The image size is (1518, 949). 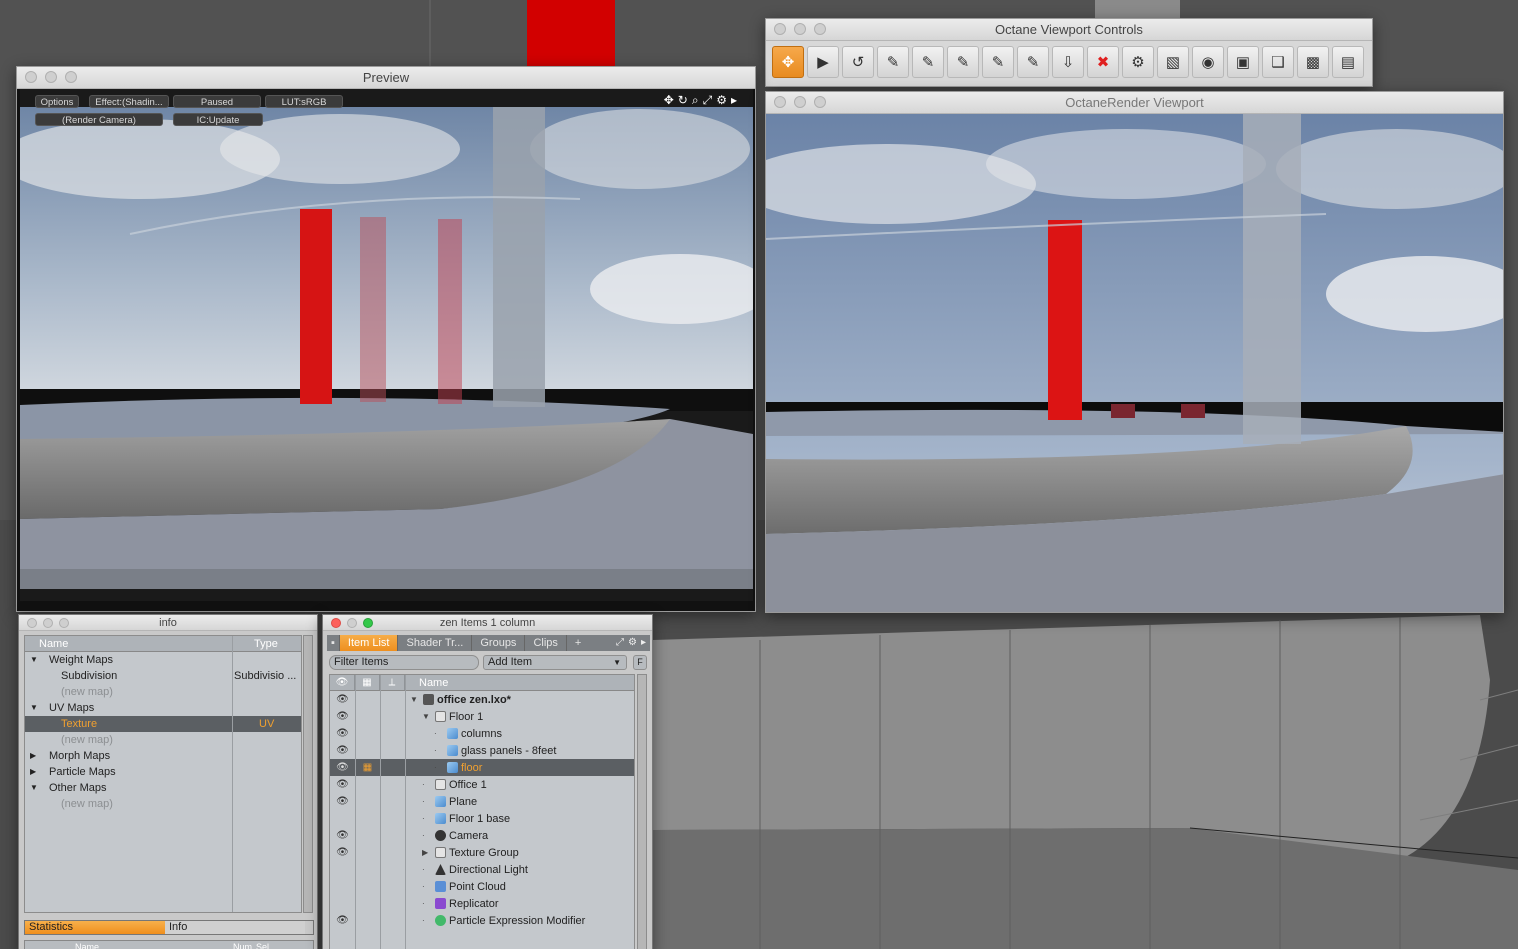 What do you see at coordinates (482, 852) in the screenshot?
I see `item-row: 👁 ▶ Texture Group` at bounding box center [482, 852].